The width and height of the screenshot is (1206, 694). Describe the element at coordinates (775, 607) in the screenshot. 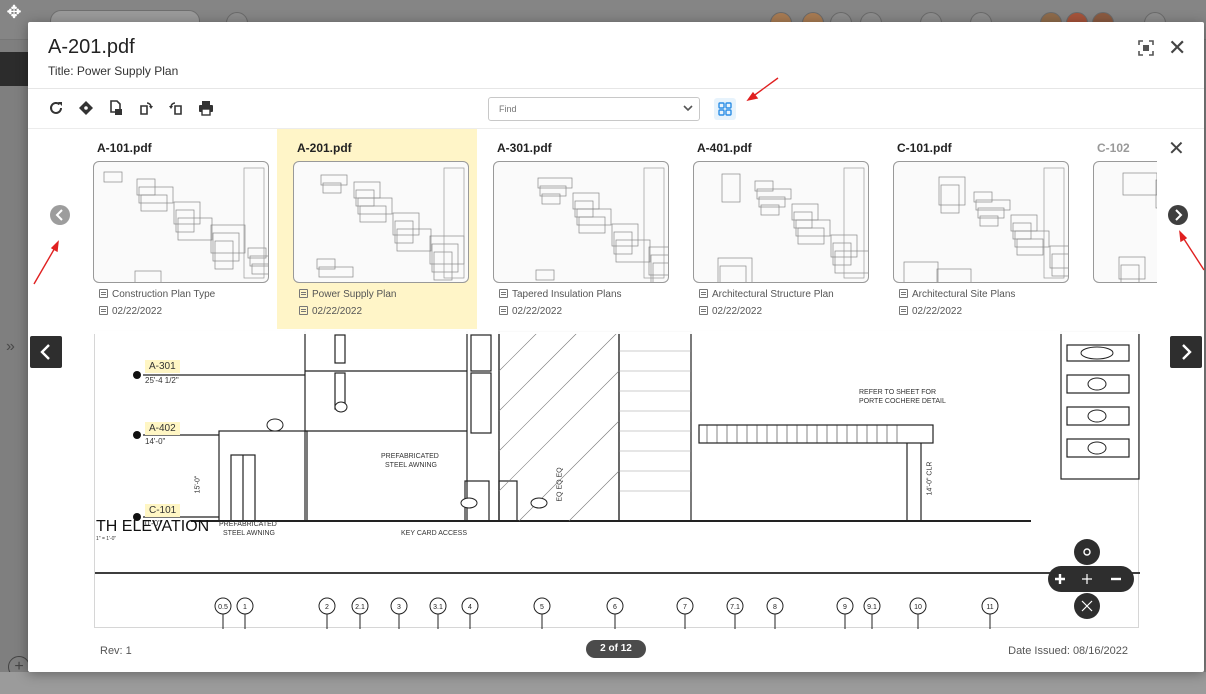

I see `grid-bubble-label: 8` at that location.